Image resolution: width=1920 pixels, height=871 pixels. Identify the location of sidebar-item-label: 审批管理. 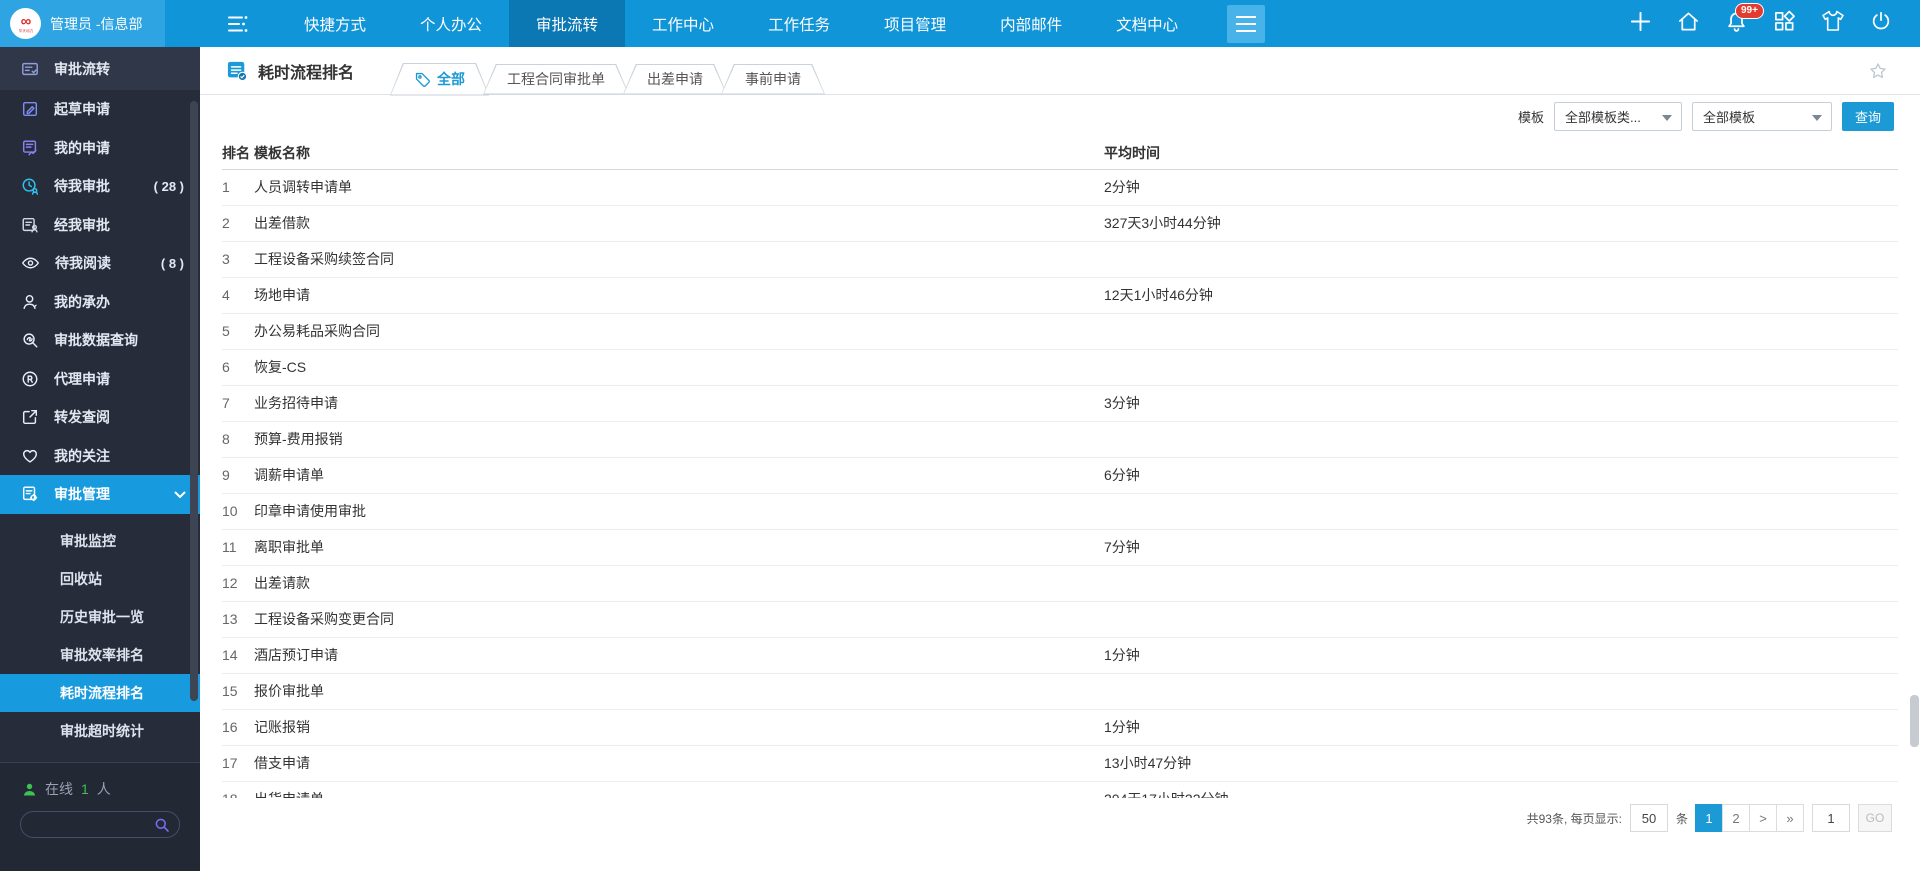
(82, 494).